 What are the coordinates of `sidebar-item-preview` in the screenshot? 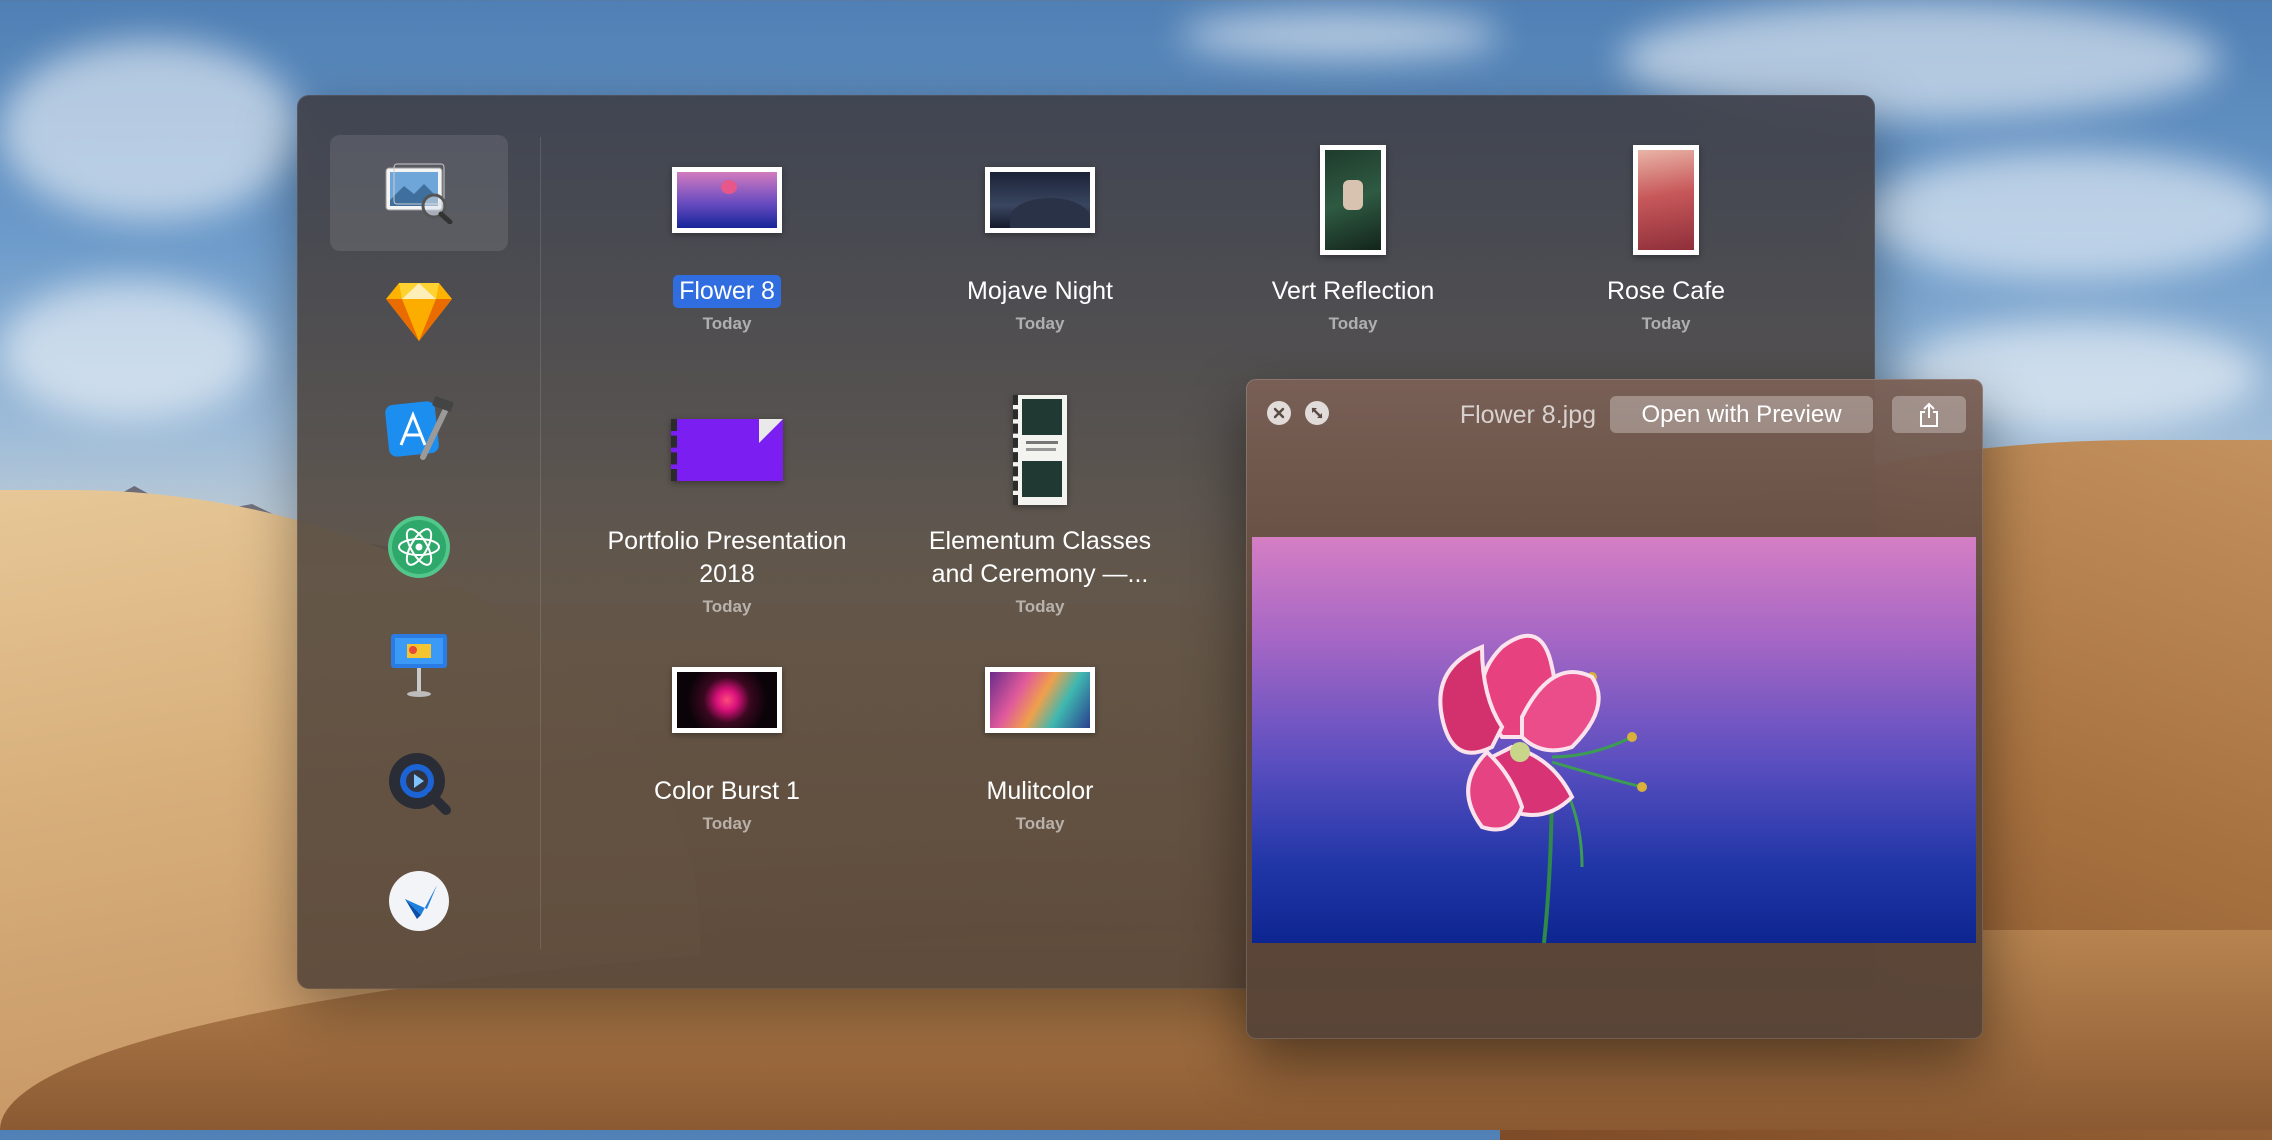 It's located at (419, 193).